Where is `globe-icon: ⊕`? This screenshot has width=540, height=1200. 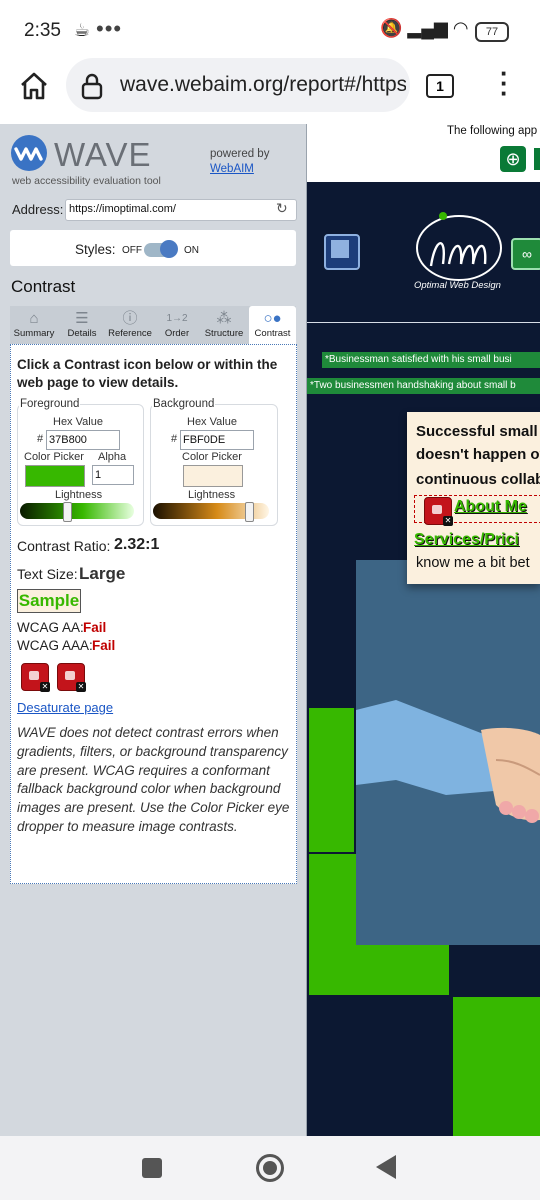
globe-icon: ⊕ is located at coordinates (513, 159).